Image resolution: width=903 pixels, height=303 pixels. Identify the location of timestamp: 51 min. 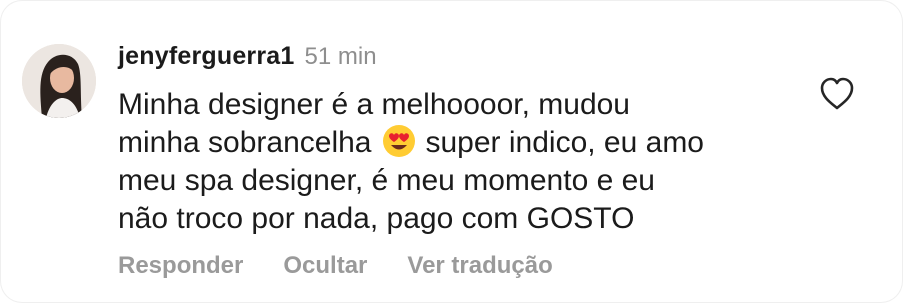
(340, 56).